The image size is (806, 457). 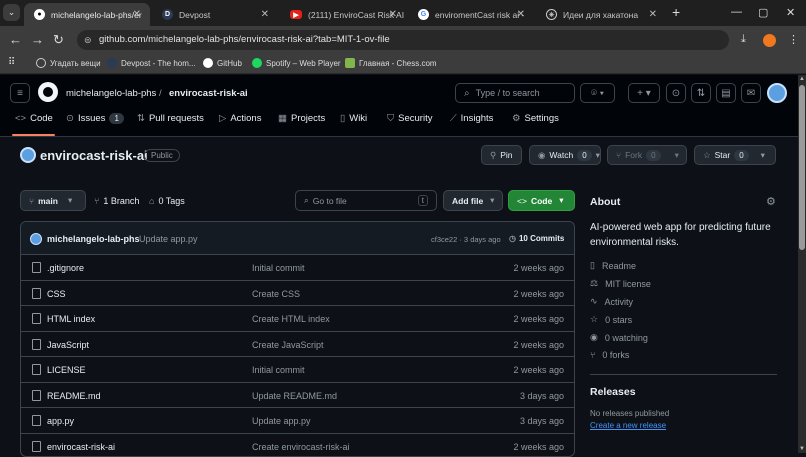 I want to click on file-name: app.py, so click(x=60, y=421).